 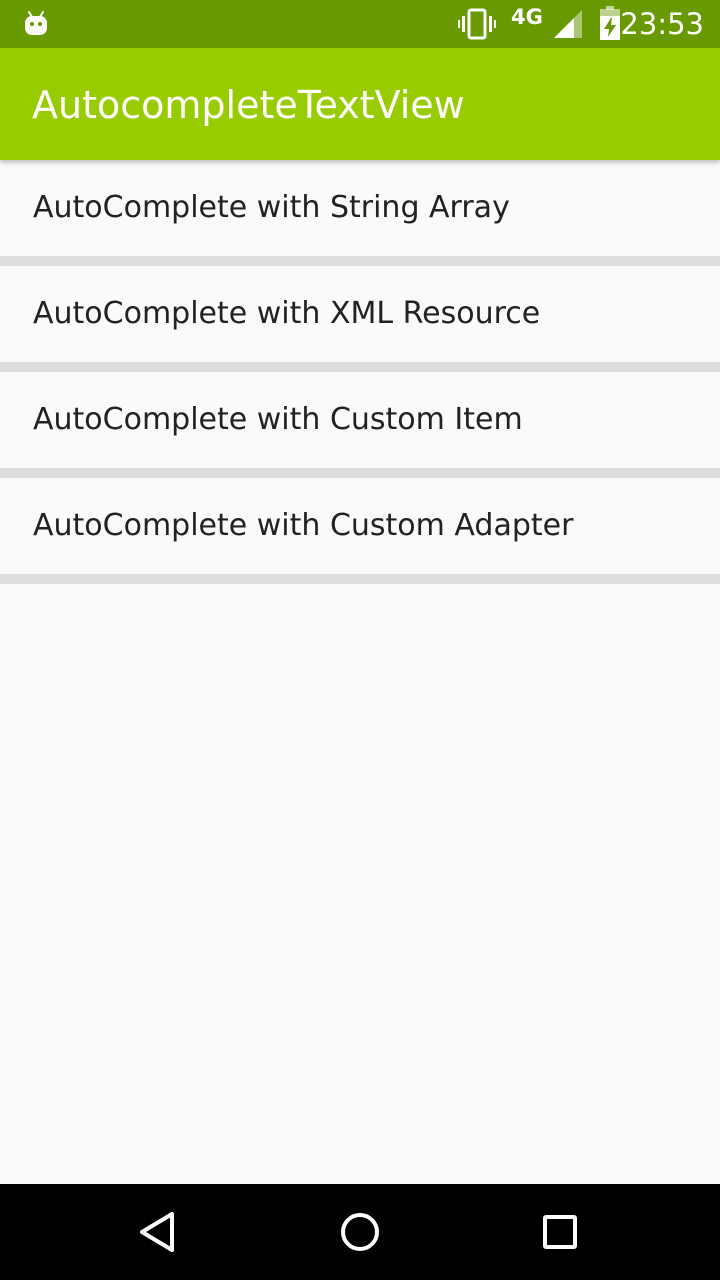 What do you see at coordinates (303, 525) in the screenshot?
I see `list-item-label: AutoComplete with Custom Adapter` at bounding box center [303, 525].